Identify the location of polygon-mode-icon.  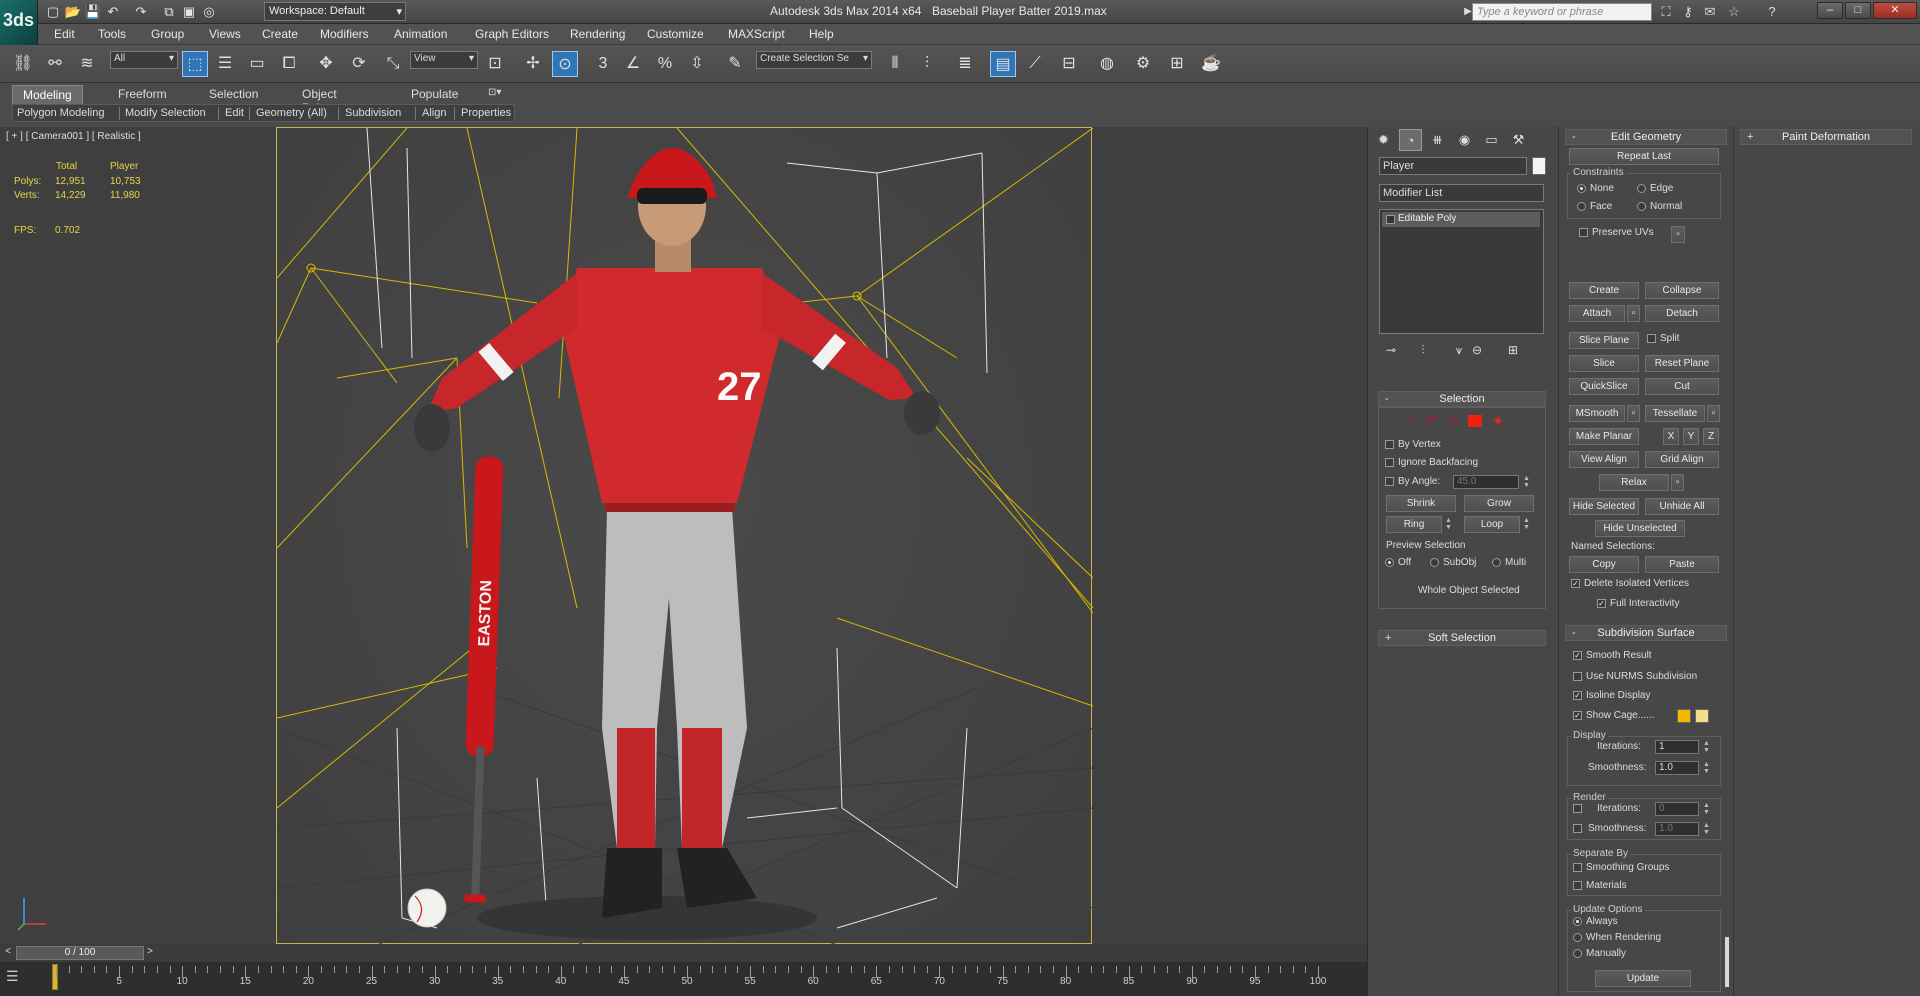
(1475, 421).